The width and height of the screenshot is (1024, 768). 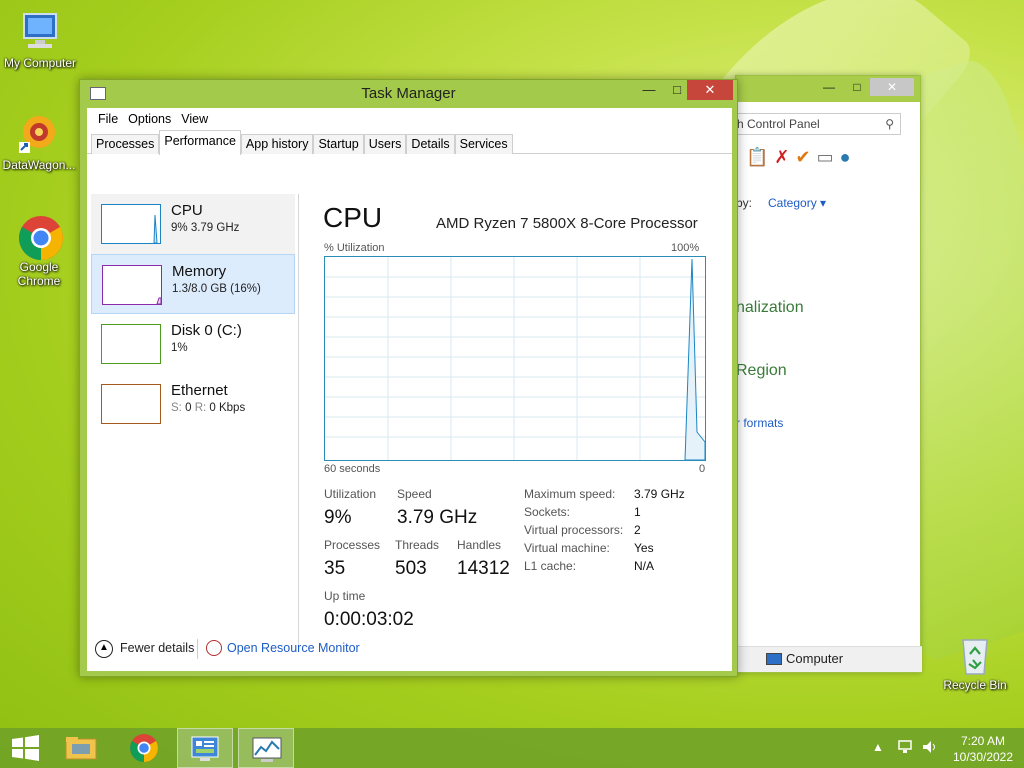 I want to click on chevron-up-icon: ▲, so click(x=104, y=649).